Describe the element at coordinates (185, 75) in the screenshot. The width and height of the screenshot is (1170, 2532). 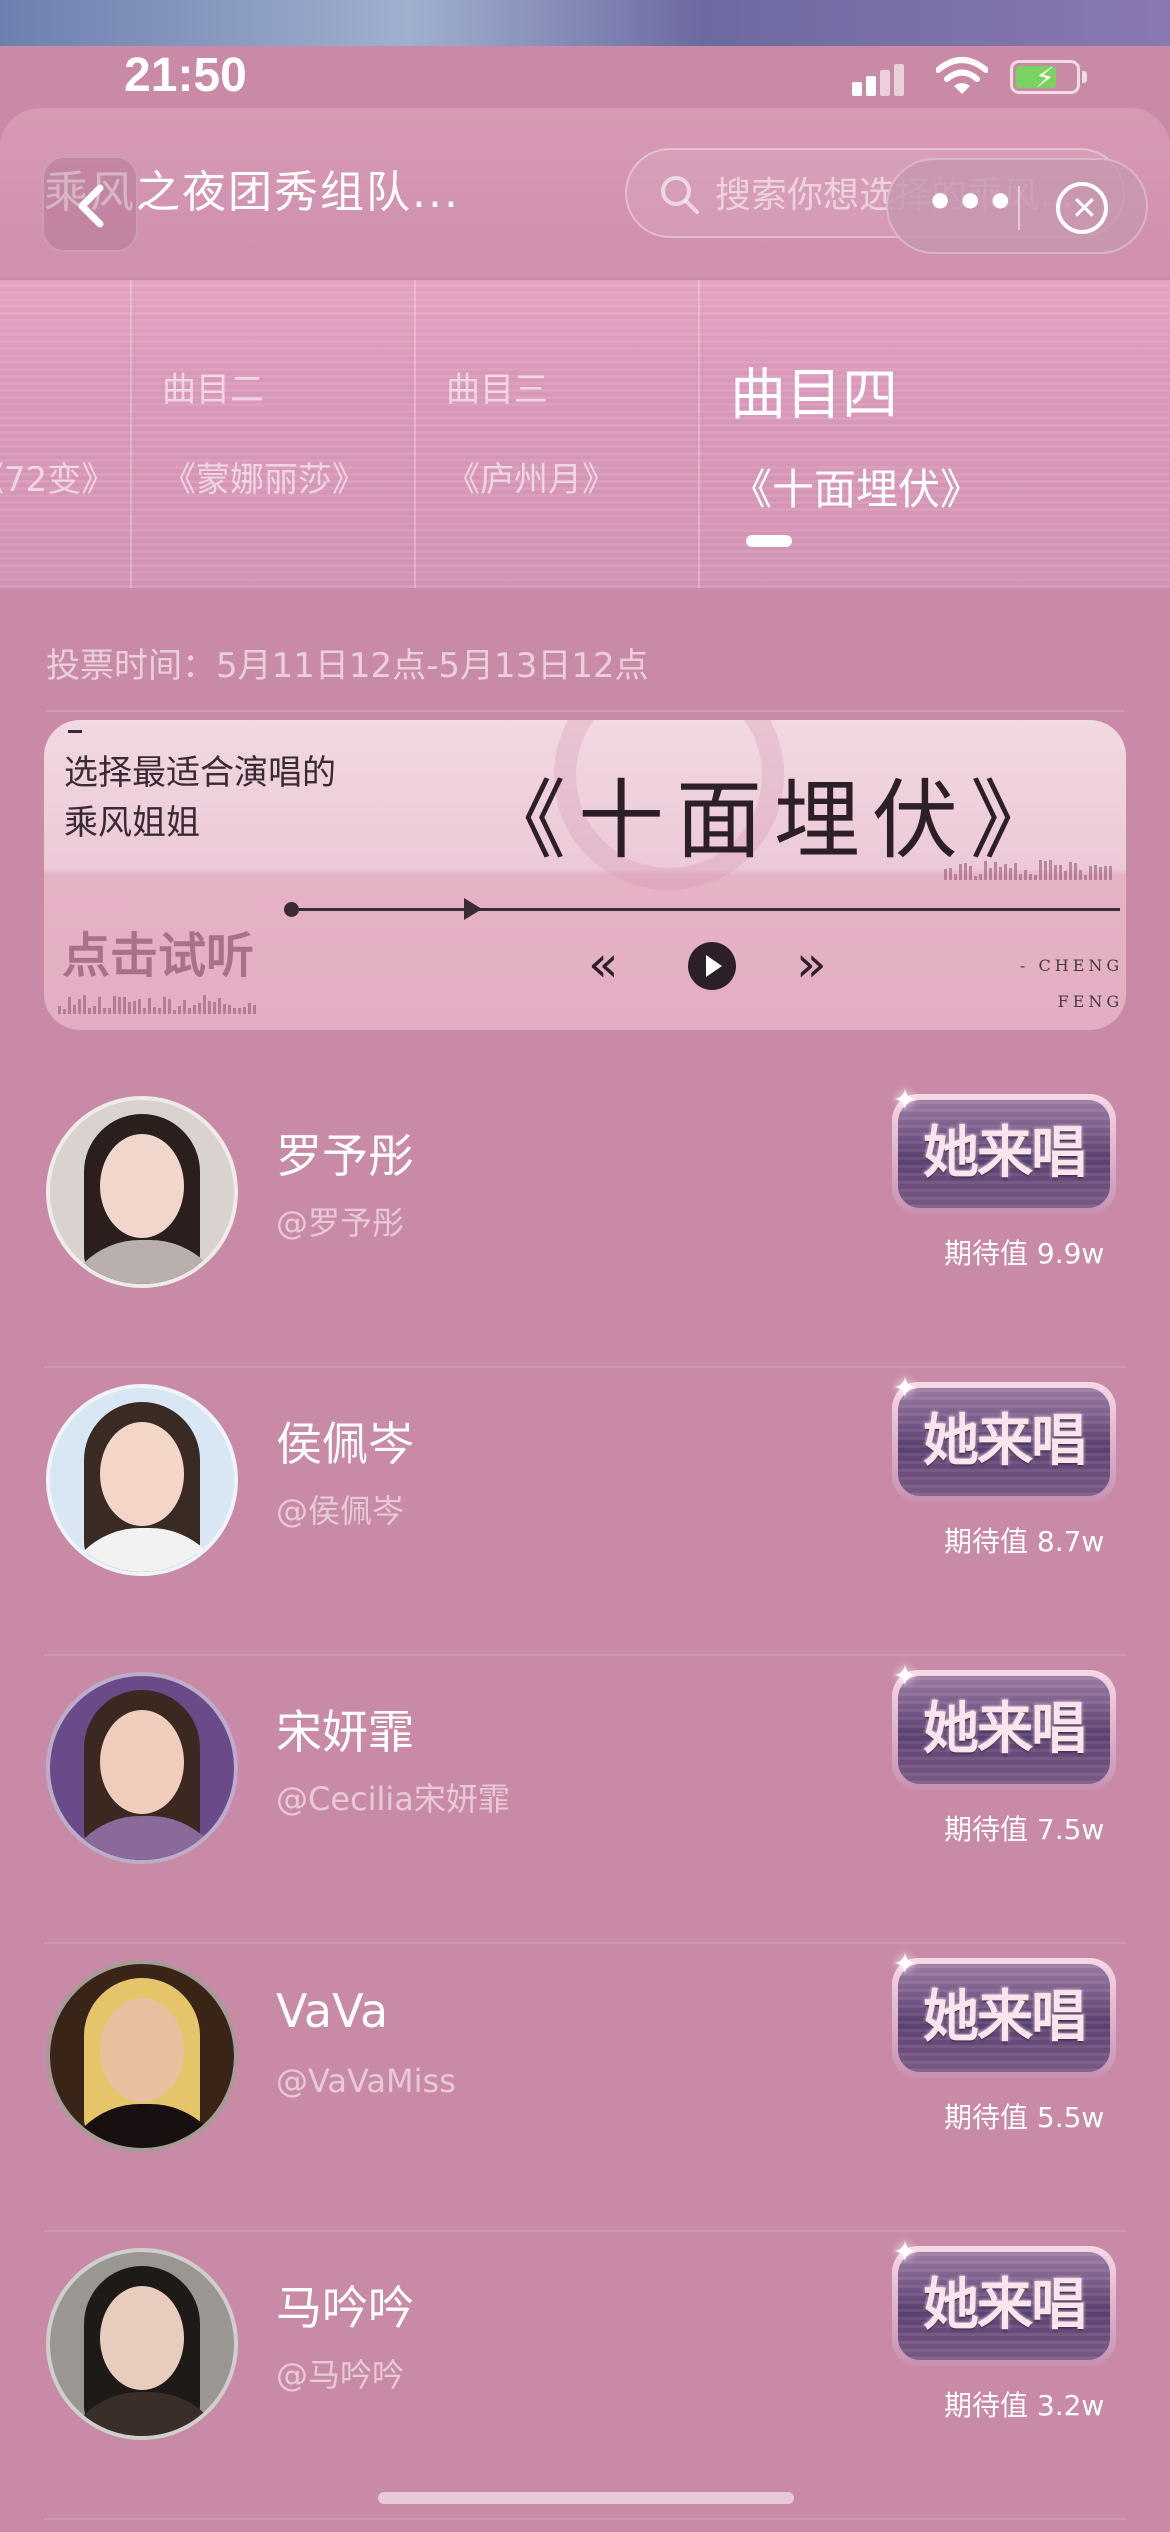
I see `status-time: 21:50` at that location.